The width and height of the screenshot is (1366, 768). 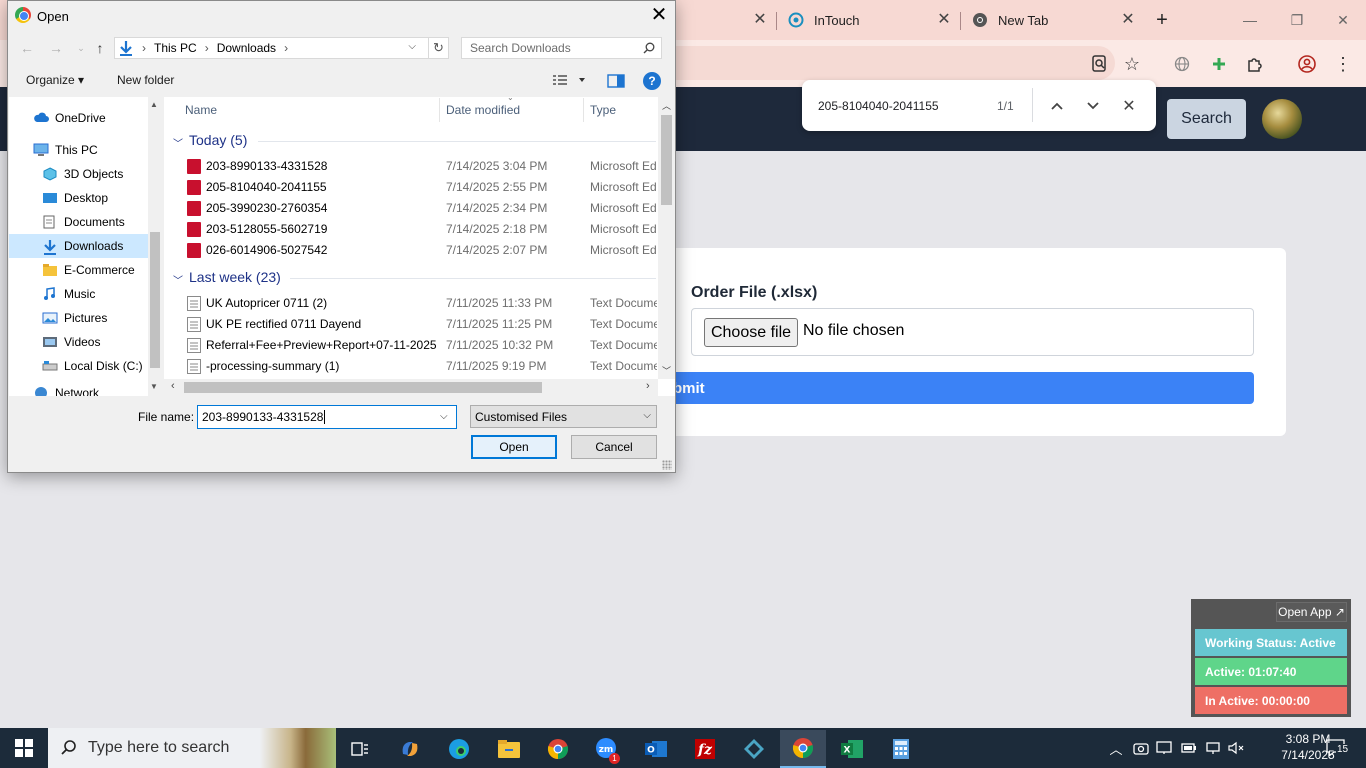 What do you see at coordinates (648, 386) in the screenshot?
I see `scroll-right-icon: ›` at bounding box center [648, 386].